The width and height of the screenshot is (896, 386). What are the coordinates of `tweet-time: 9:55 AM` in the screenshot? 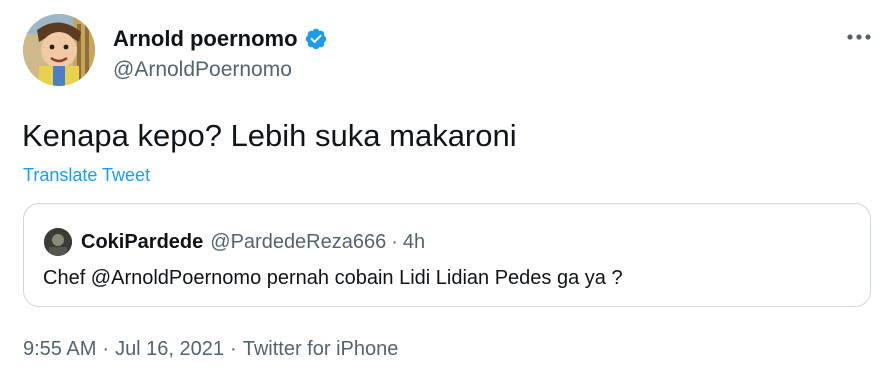 It's located at (59, 349).